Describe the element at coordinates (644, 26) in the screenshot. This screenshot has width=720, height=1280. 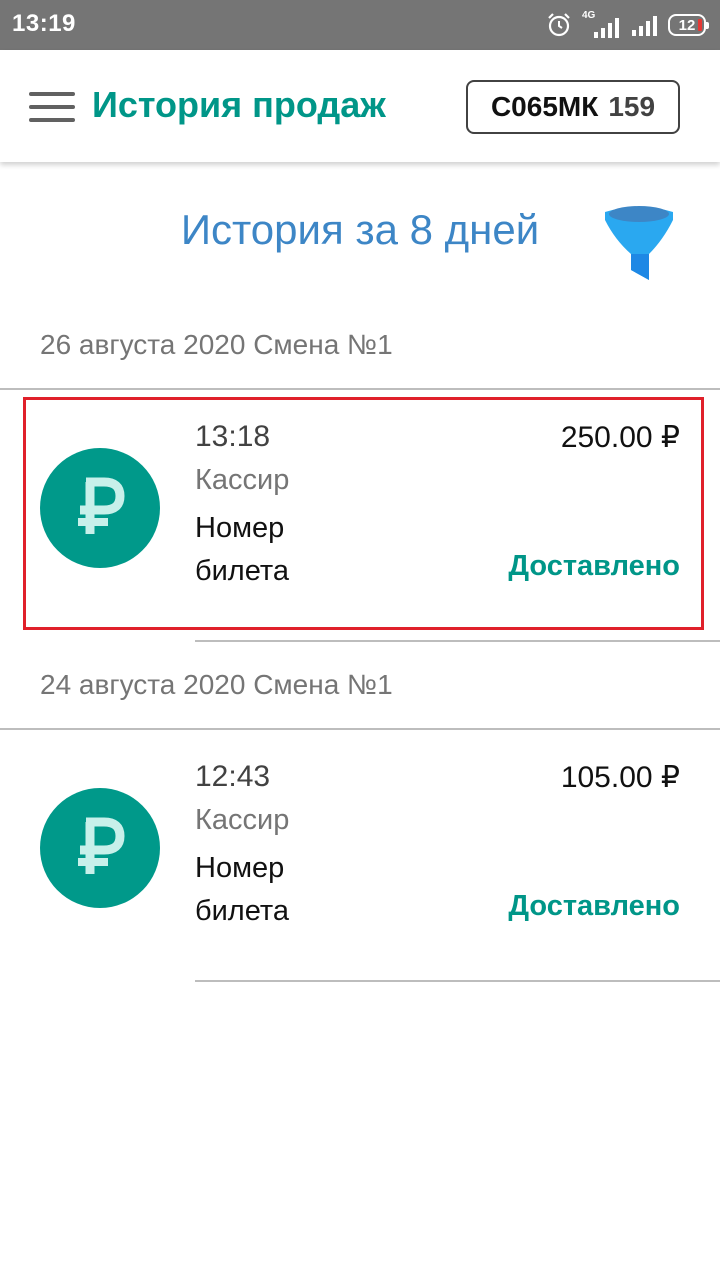
I see `signal-icon` at that location.